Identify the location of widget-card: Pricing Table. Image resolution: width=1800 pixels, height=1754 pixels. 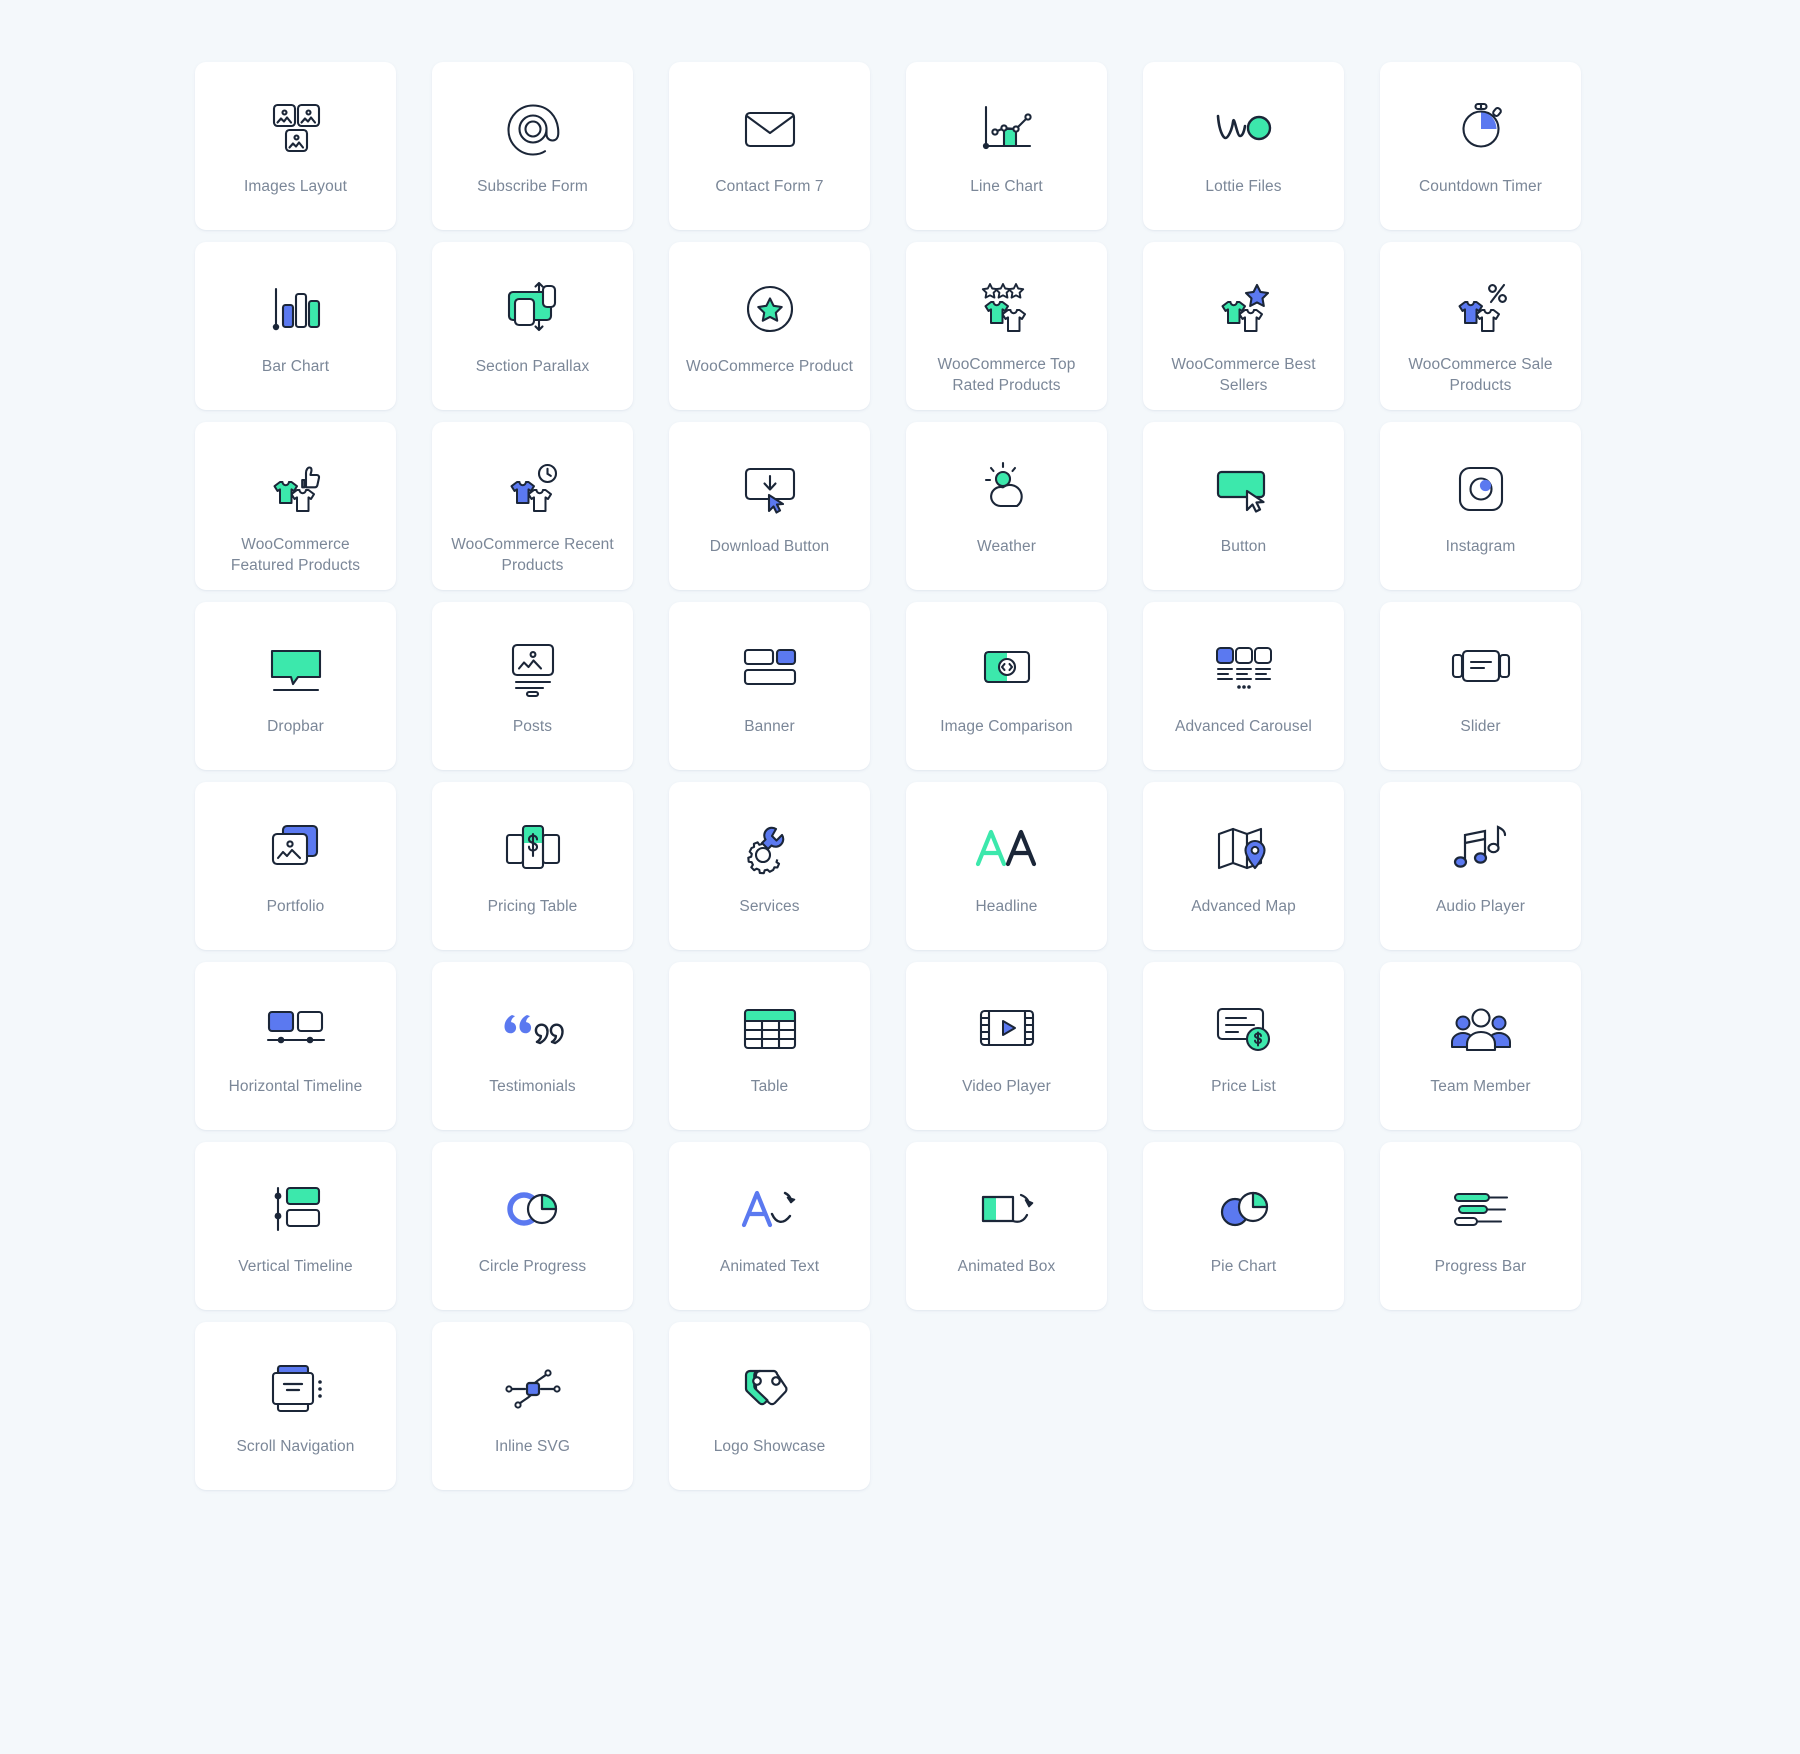
(532, 866).